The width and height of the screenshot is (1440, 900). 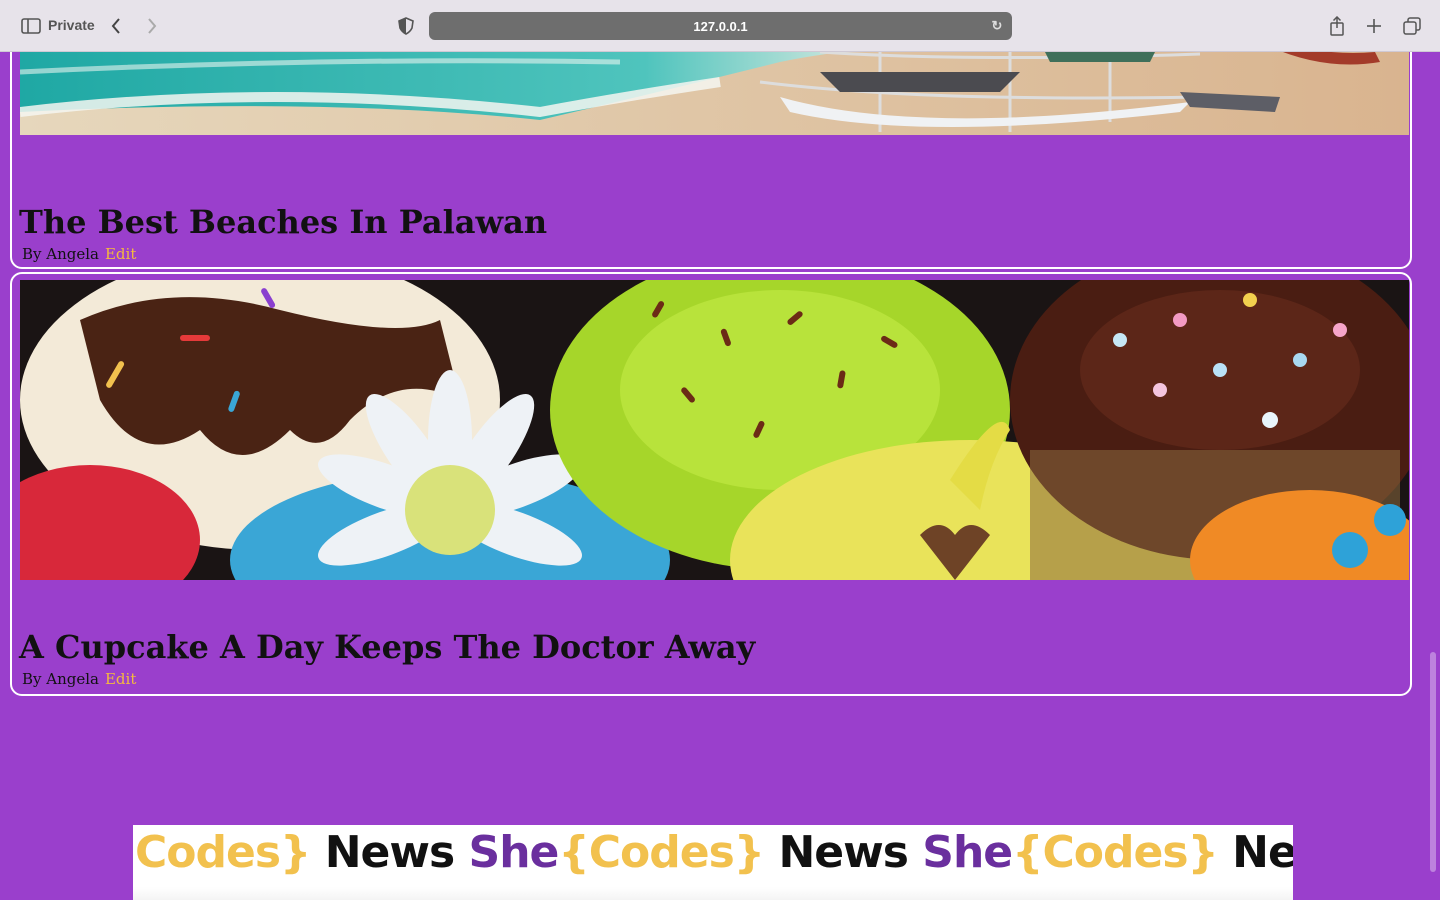 What do you see at coordinates (1374, 26) in the screenshot?
I see `new-tab-icon` at bounding box center [1374, 26].